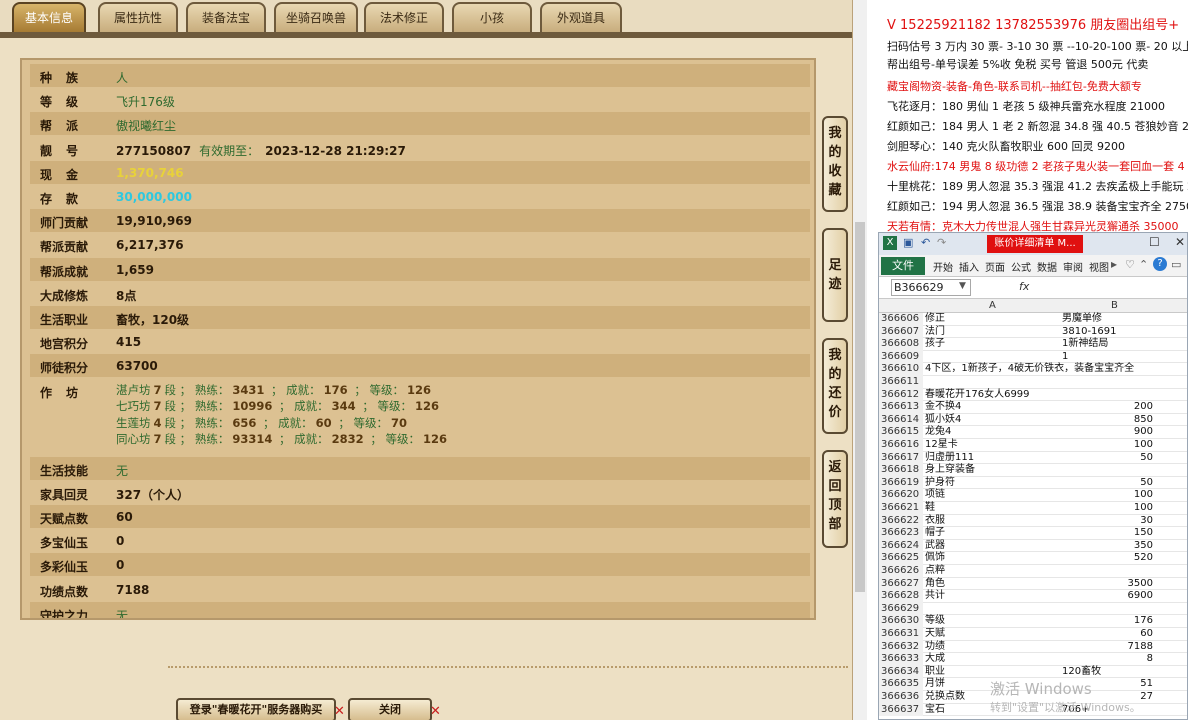 This screenshot has height=720, width=1188. I want to click on cell-b: 200, so click(1143, 407).